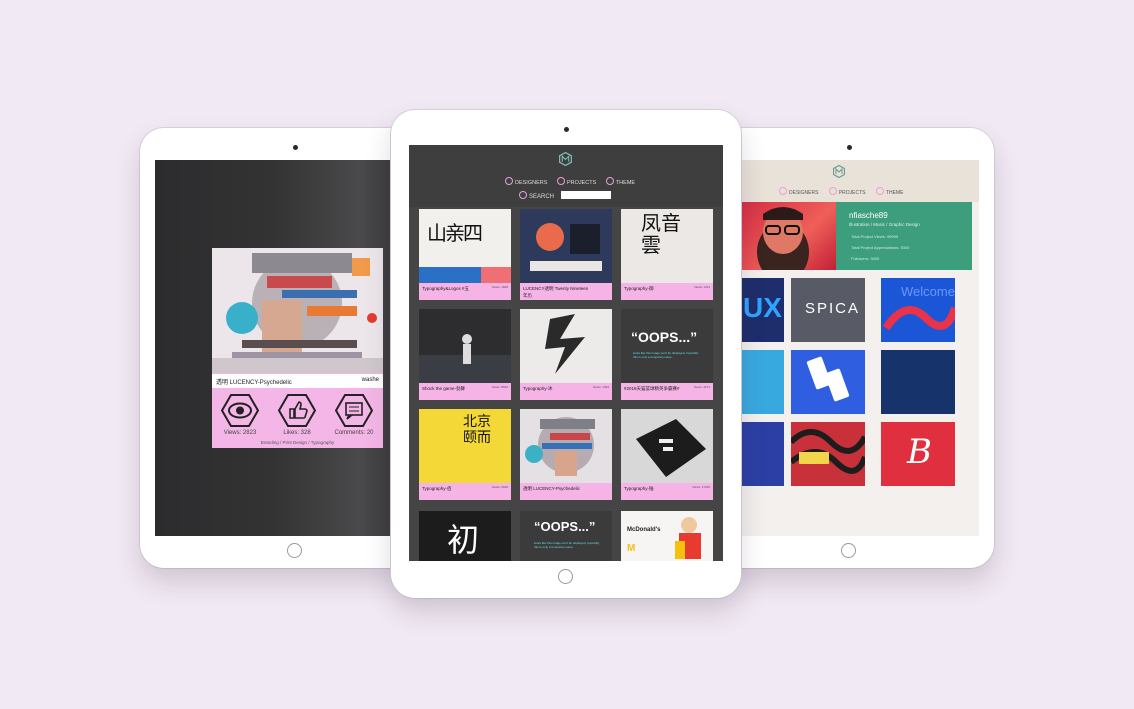  Describe the element at coordinates (918, 454) in the screenshot. I see `project-thumb: B` at that location.